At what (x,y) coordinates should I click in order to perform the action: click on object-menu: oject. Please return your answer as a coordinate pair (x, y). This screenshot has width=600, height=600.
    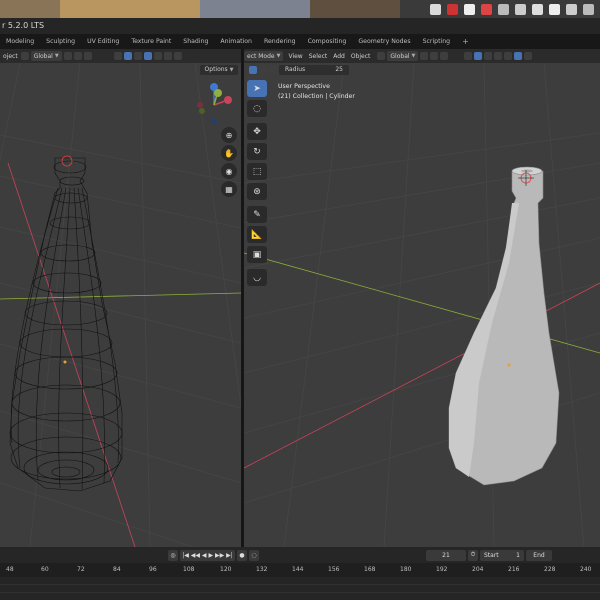
    Looking at the image, I should click on (10, 56).